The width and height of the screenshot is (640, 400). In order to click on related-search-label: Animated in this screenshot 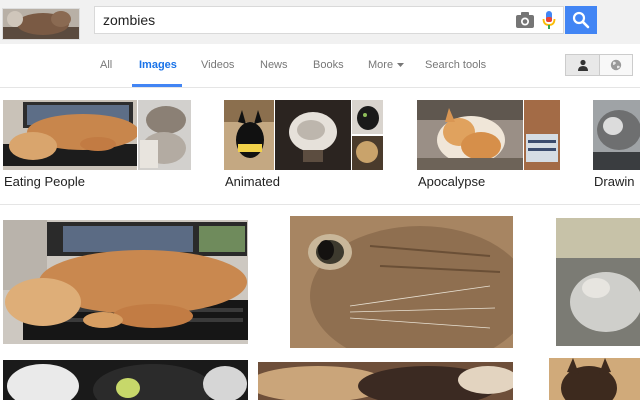, I will do `click(252, 181)`.